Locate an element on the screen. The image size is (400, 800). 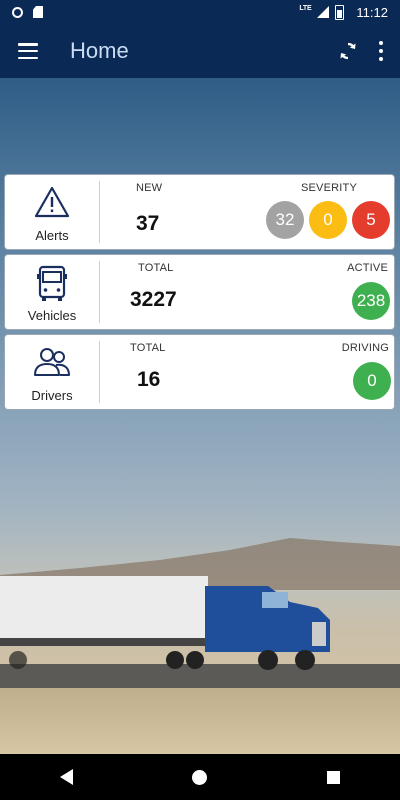
new-alerts-count: 37 is located at coordinates (148, 223).